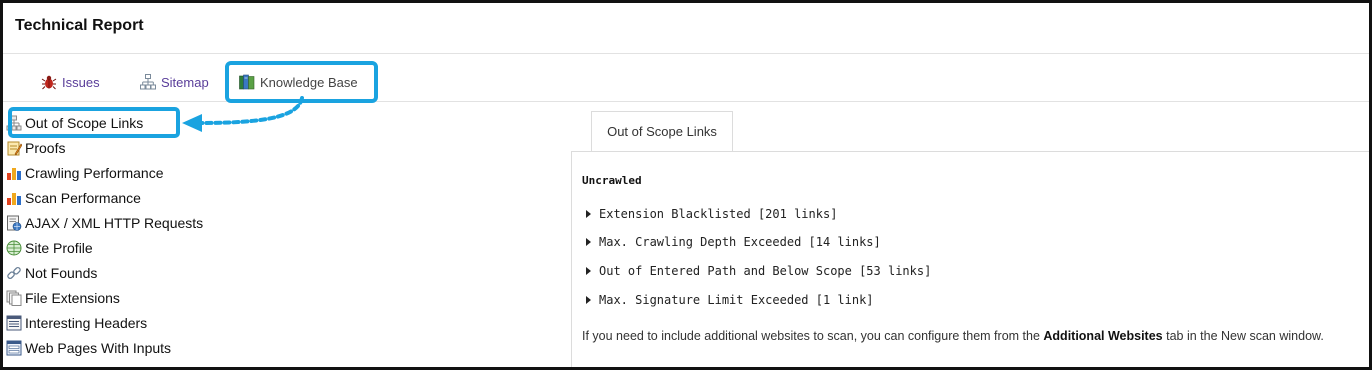 The image size is (1372, 370). Describe the element at coordinates (736, 300) in the screenshot. I see `group-label: Max. Signature Limit Exceeded [1 link]` at that location.